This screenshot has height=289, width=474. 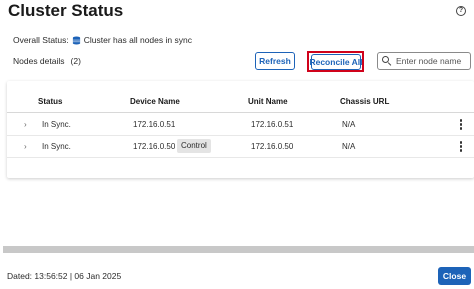 What do you see at coordinates (155, 101) in the screenshot?
I see `column-header-device-name: Device Name` at bounding box center [155, 101].